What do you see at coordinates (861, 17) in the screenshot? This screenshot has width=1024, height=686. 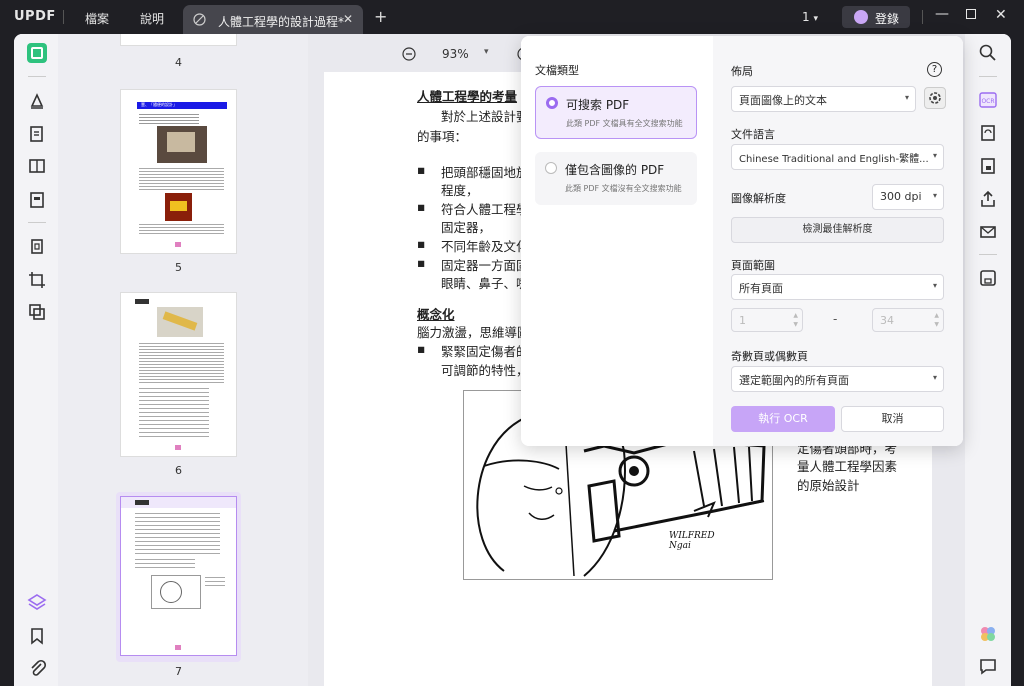 I see `avatar-icon` at bounding box center [861, 17].